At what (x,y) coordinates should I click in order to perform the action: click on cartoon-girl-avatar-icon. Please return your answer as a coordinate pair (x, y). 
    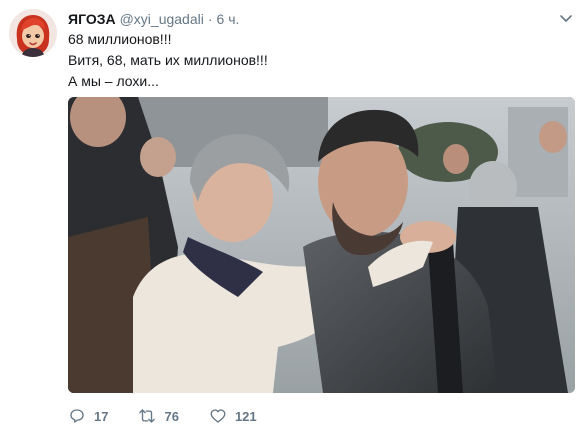
    Looking at the image, I should click on (33, 33).